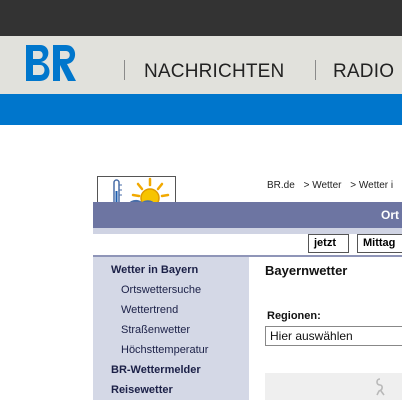 This screenshot has height=405, width=402. I want to click on section-subbar, so click(247, 231).